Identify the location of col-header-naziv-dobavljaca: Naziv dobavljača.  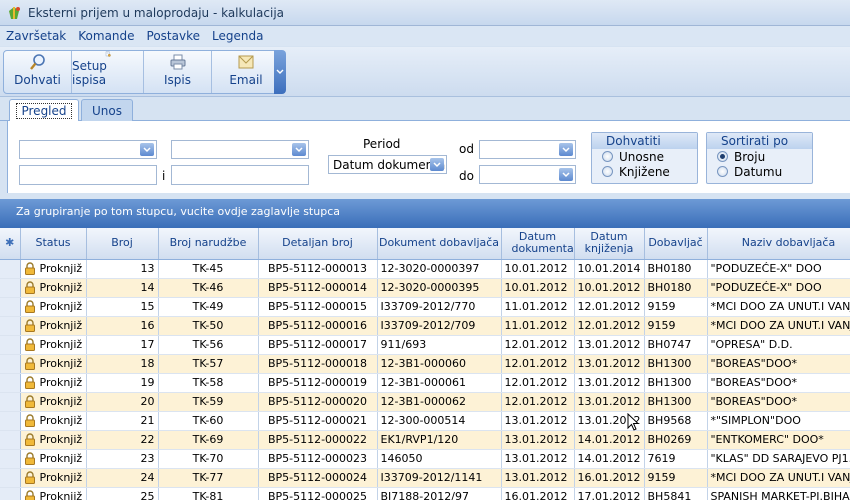
(778, 244).